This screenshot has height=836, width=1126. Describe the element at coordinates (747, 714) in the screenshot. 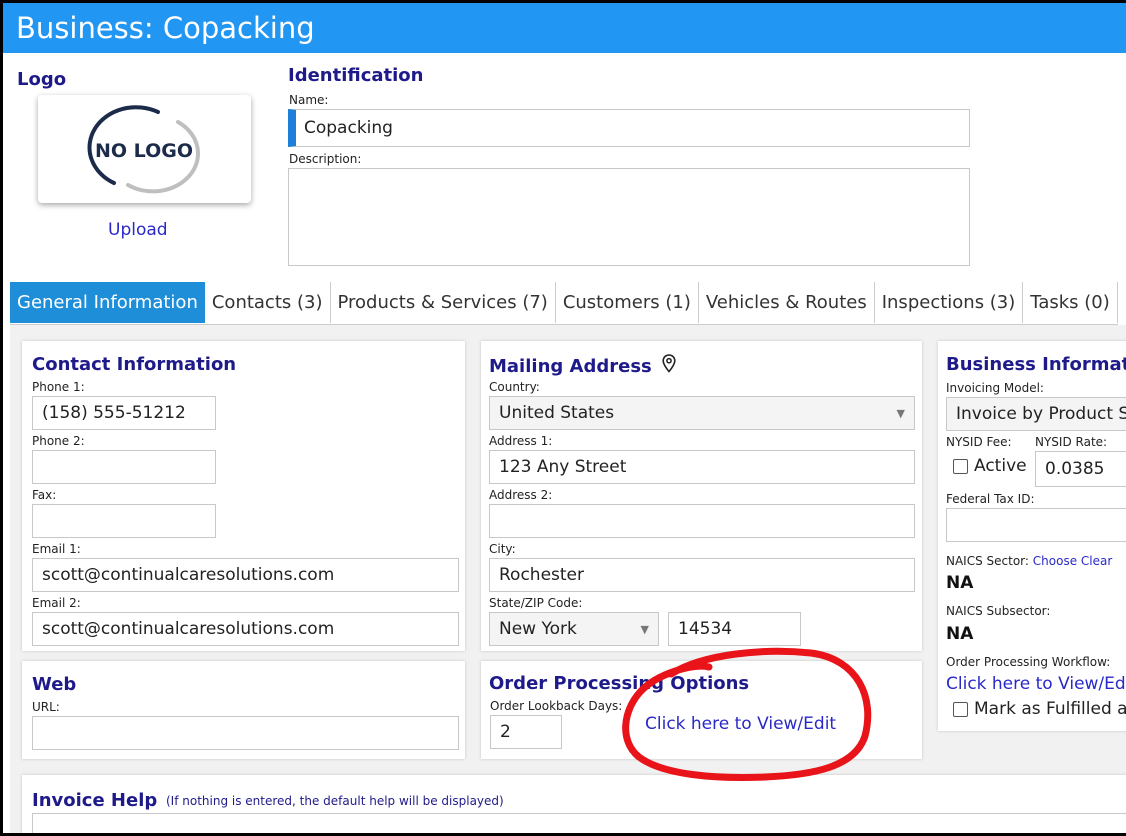

I see `annotation-circle-icon` at that location.